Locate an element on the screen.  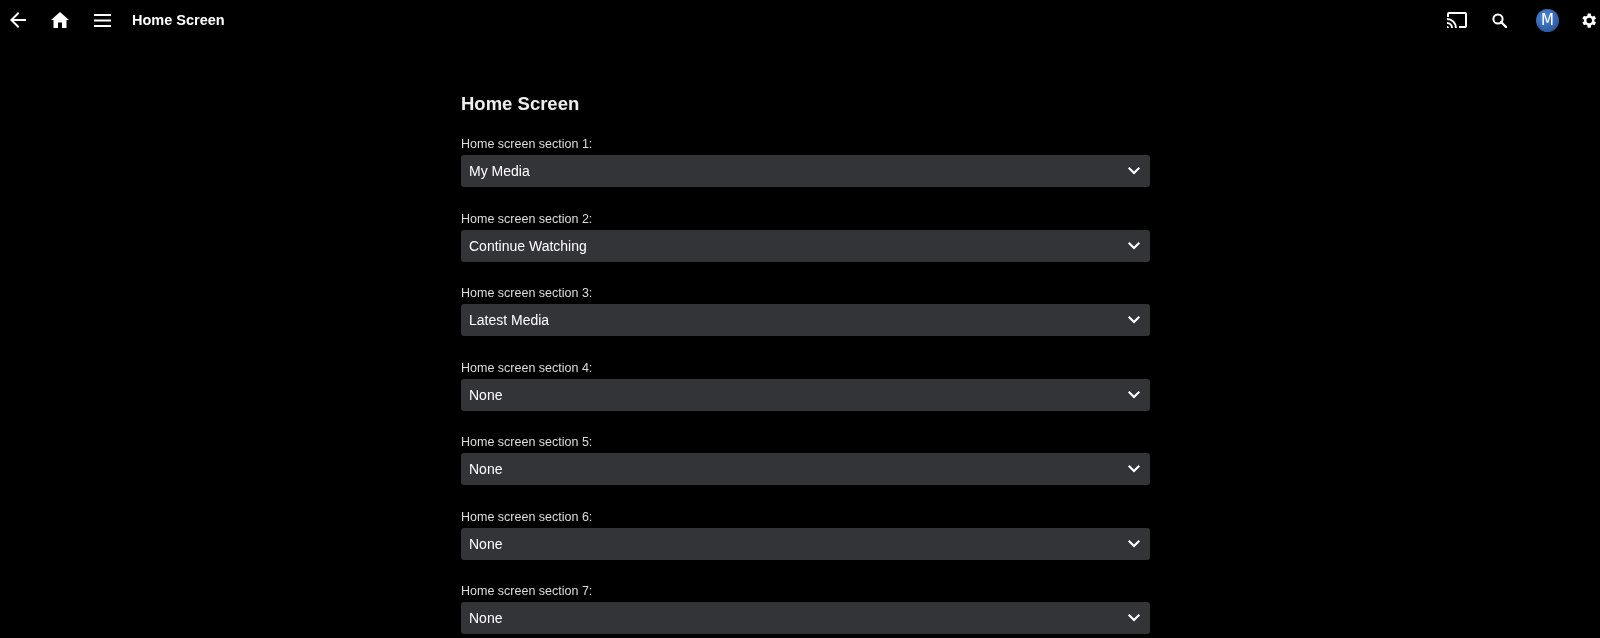
select-label: Home screen section 5: is located at coordinates (527, 442).